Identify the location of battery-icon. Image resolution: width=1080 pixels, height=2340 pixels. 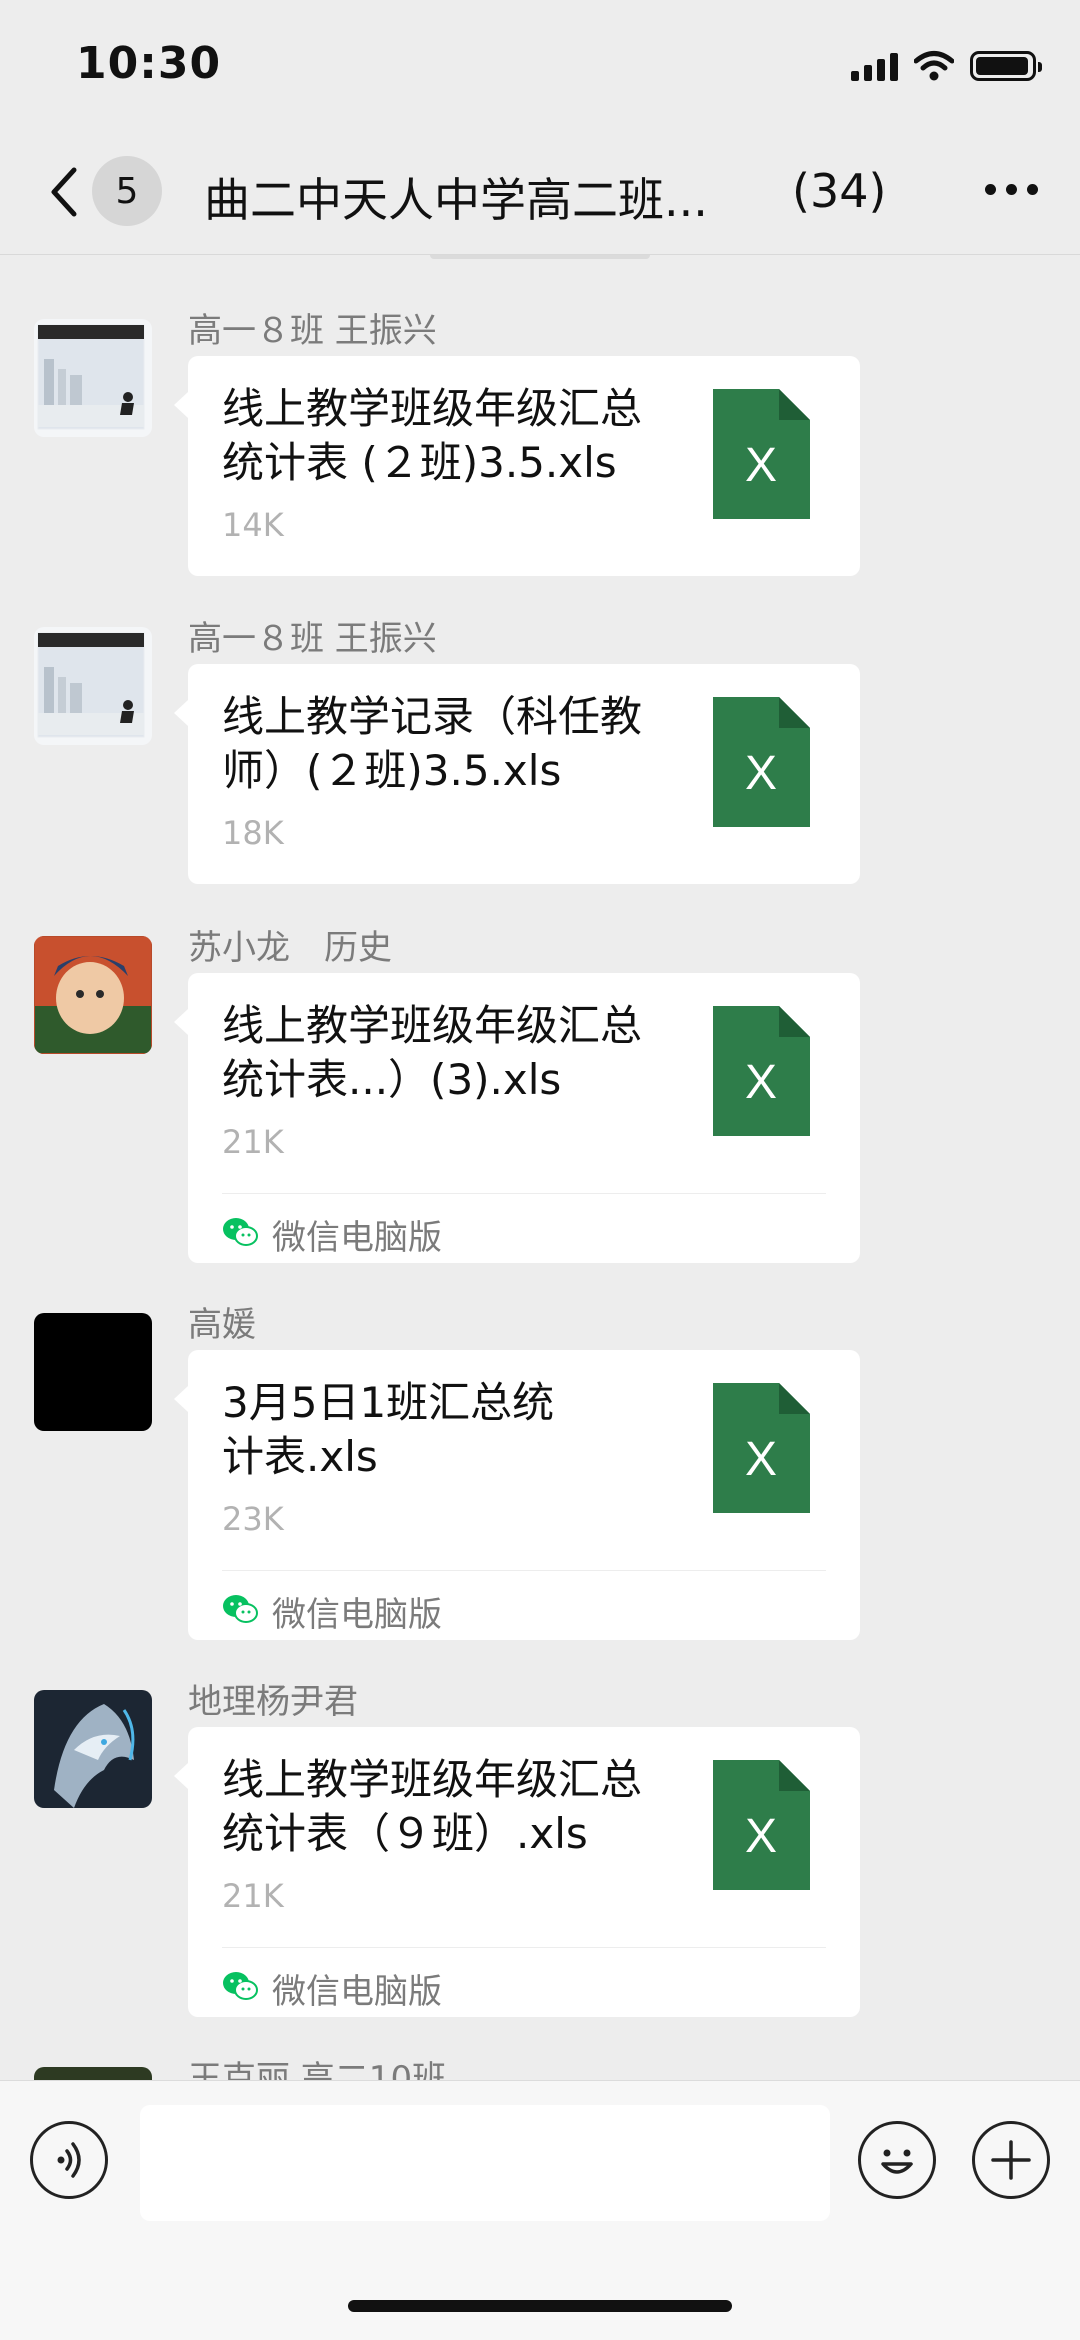
(1006, 66).